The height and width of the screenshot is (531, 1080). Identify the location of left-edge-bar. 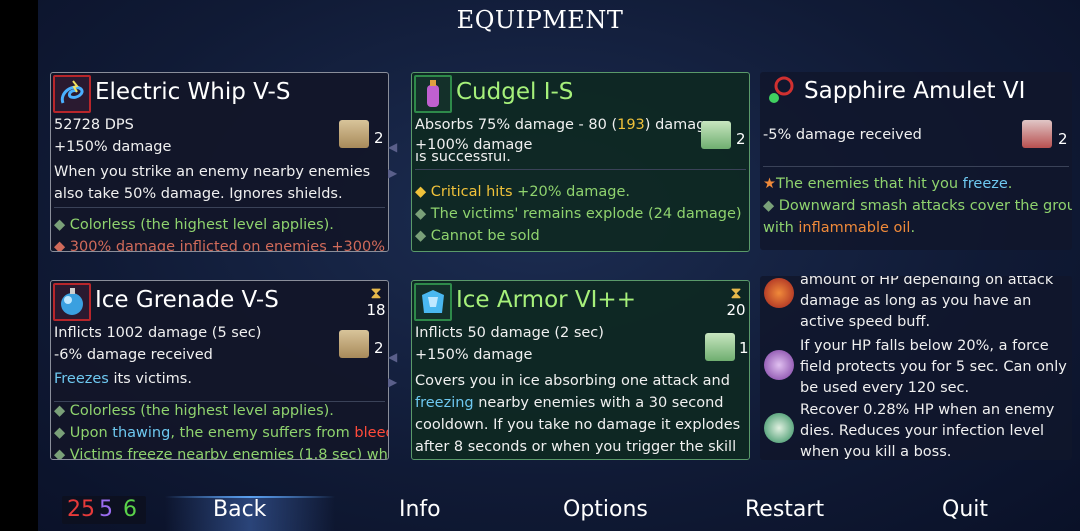
(19, 265).